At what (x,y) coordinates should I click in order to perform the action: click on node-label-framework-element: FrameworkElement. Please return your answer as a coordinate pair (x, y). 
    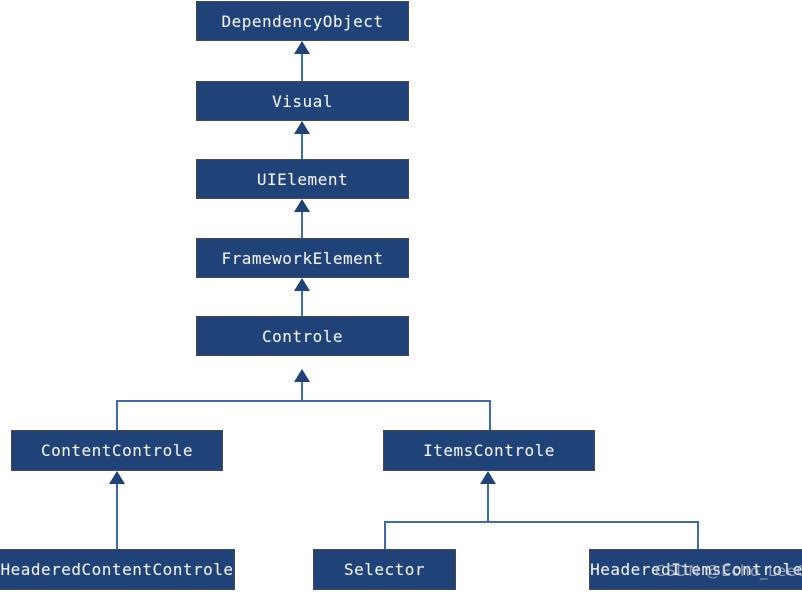
    Looking at the image, I should click on (302, 258).